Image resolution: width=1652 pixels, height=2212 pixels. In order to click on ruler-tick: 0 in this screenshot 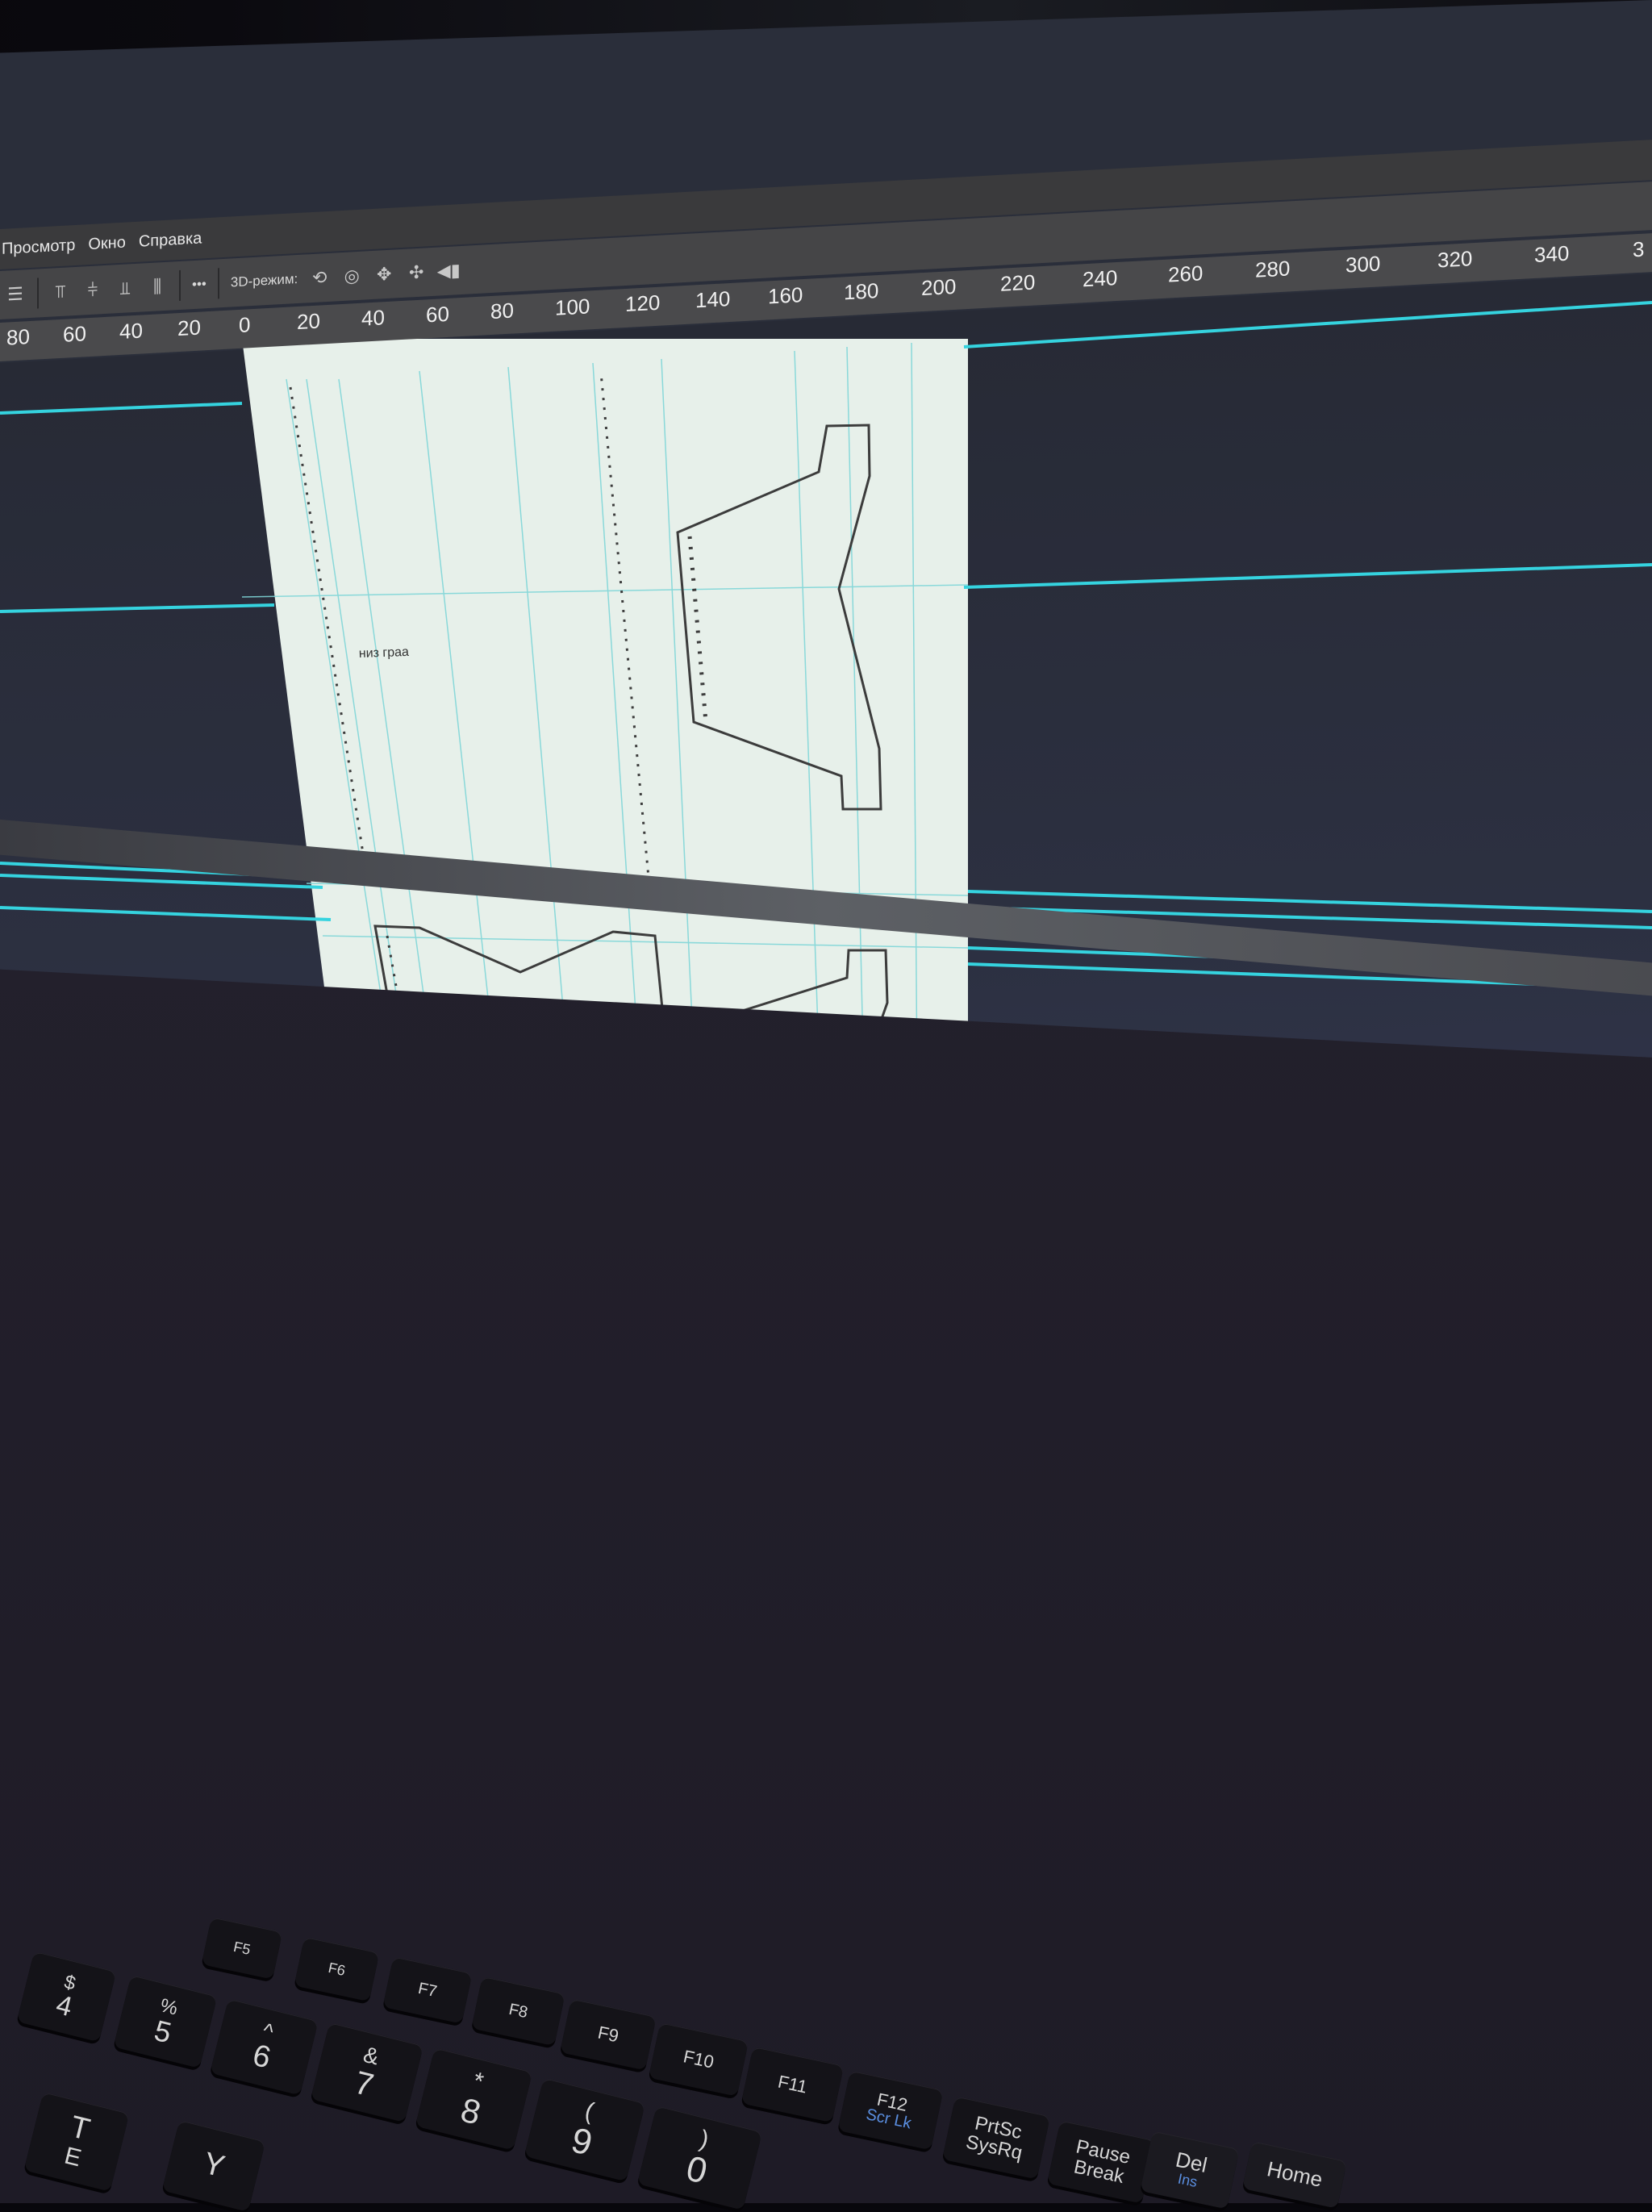, I will do `click(245, 324)`.